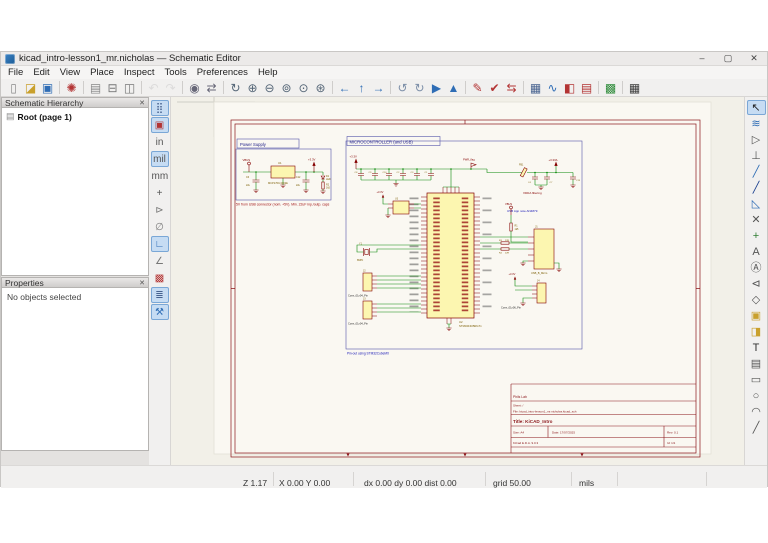 The width and height of the screenshot is (768, 543). Describe the element at coordinates (160, 278) in the screenshot. I see `erc-markers-icon: ▩` at that location.